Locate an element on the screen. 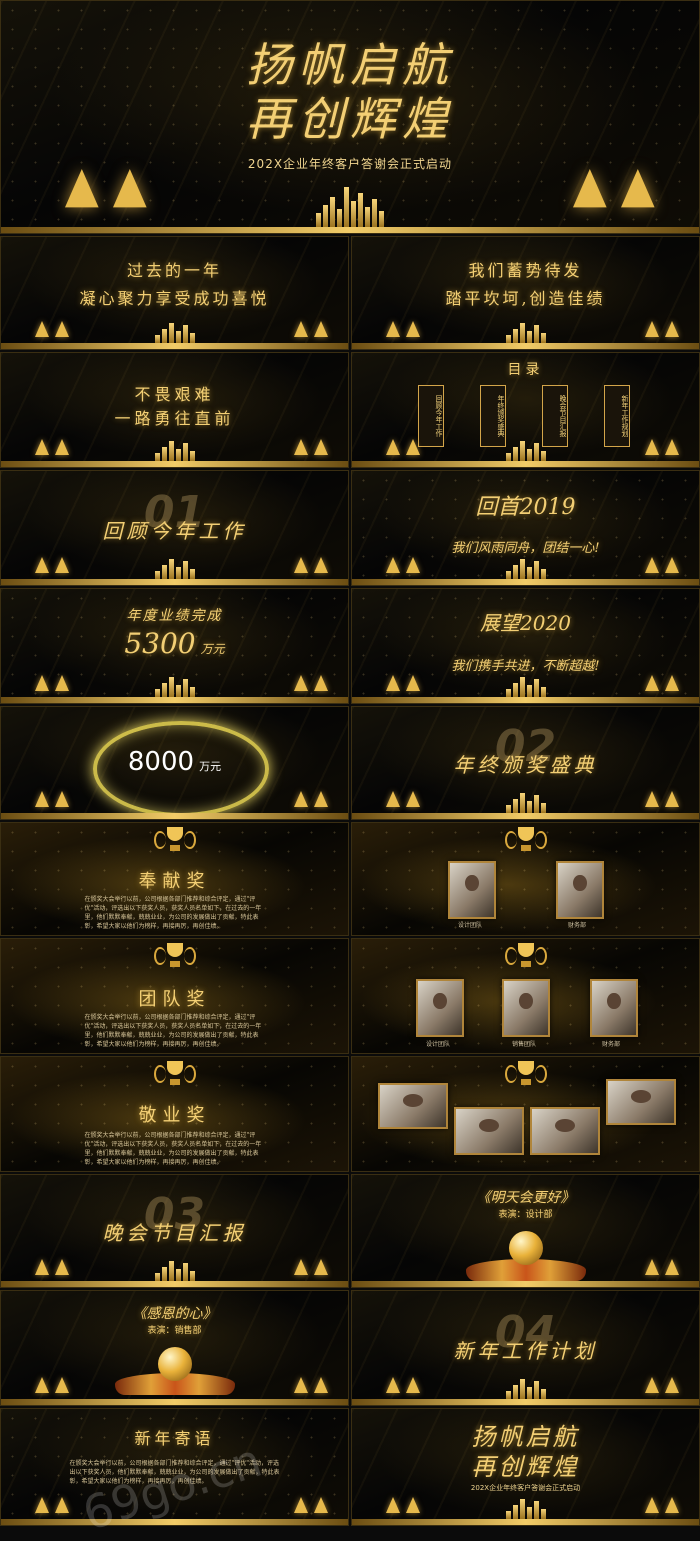  toc-item-2: 年终颁奖盛典 is located at coordinates (493, 416).